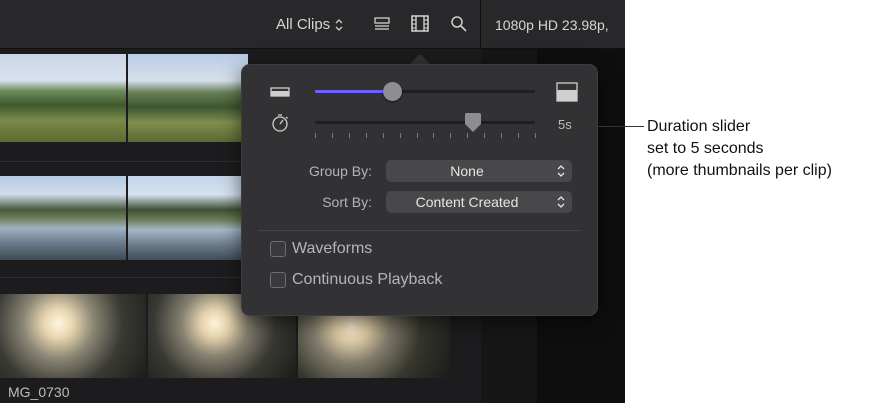 This screenshot has height=403, width=887. What do you see at coordinates (39, 392) in the screenshot?
I see `clip-name-label: MG_0730` at bounding box center [39, 392].